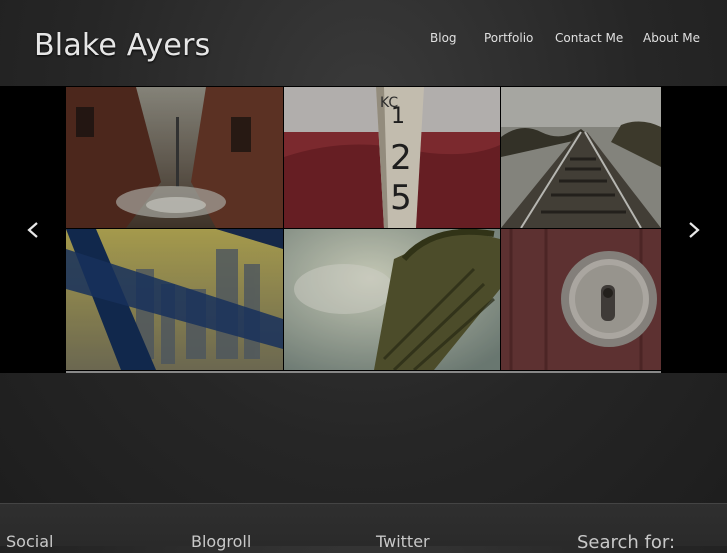  Describe the element at coordinates (174, 299) in the screenshot. I see `photo-city-skyline` at that location.